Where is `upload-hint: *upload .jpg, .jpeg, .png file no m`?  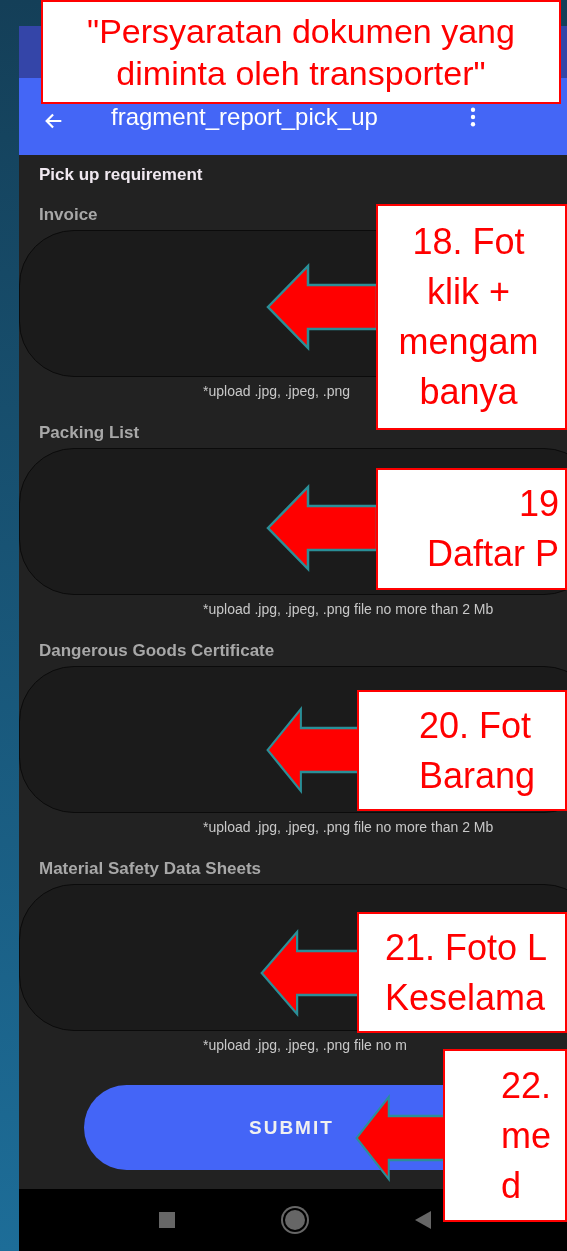
upload-hint: *upload .jpg, .jpeg, .png file no m is located at coordinates (305, 1046).